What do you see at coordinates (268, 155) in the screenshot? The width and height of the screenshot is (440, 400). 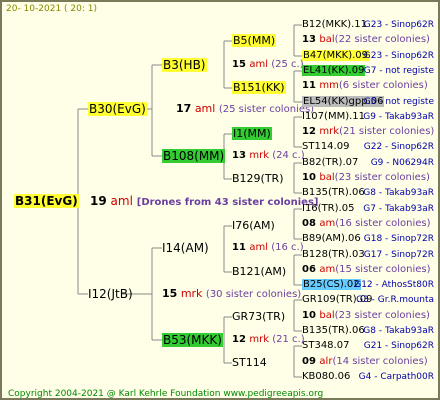 I see `grandparent-drones: 13 mrk (24 c.)` at bounding box center [268, 155].